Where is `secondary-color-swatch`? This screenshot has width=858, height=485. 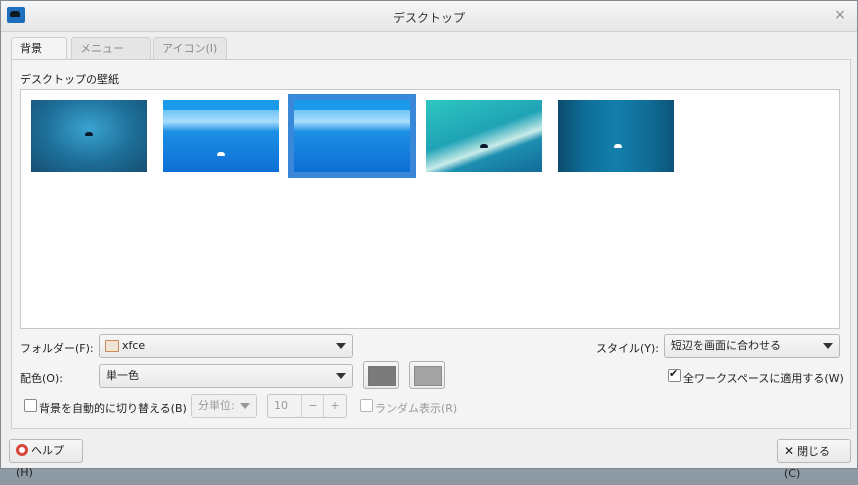 secondary-color-swatch is located at coordinates (428, 376).